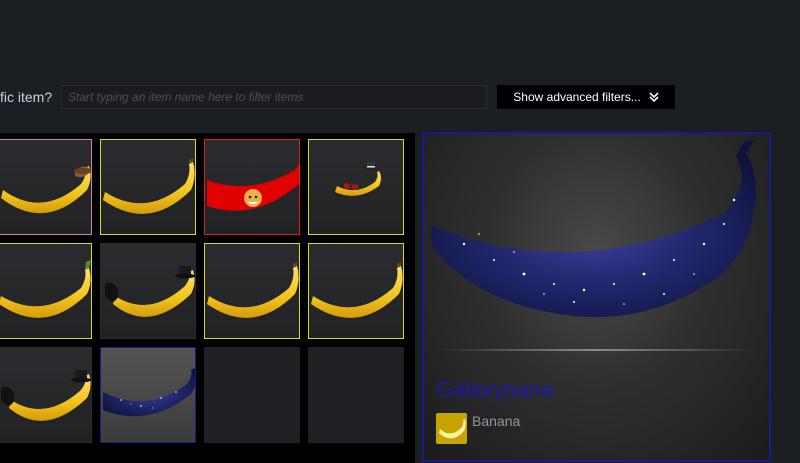 The height and width of the screenshot is (463, 800). I want to click on banana-green-stem-image, so click(45, 289).